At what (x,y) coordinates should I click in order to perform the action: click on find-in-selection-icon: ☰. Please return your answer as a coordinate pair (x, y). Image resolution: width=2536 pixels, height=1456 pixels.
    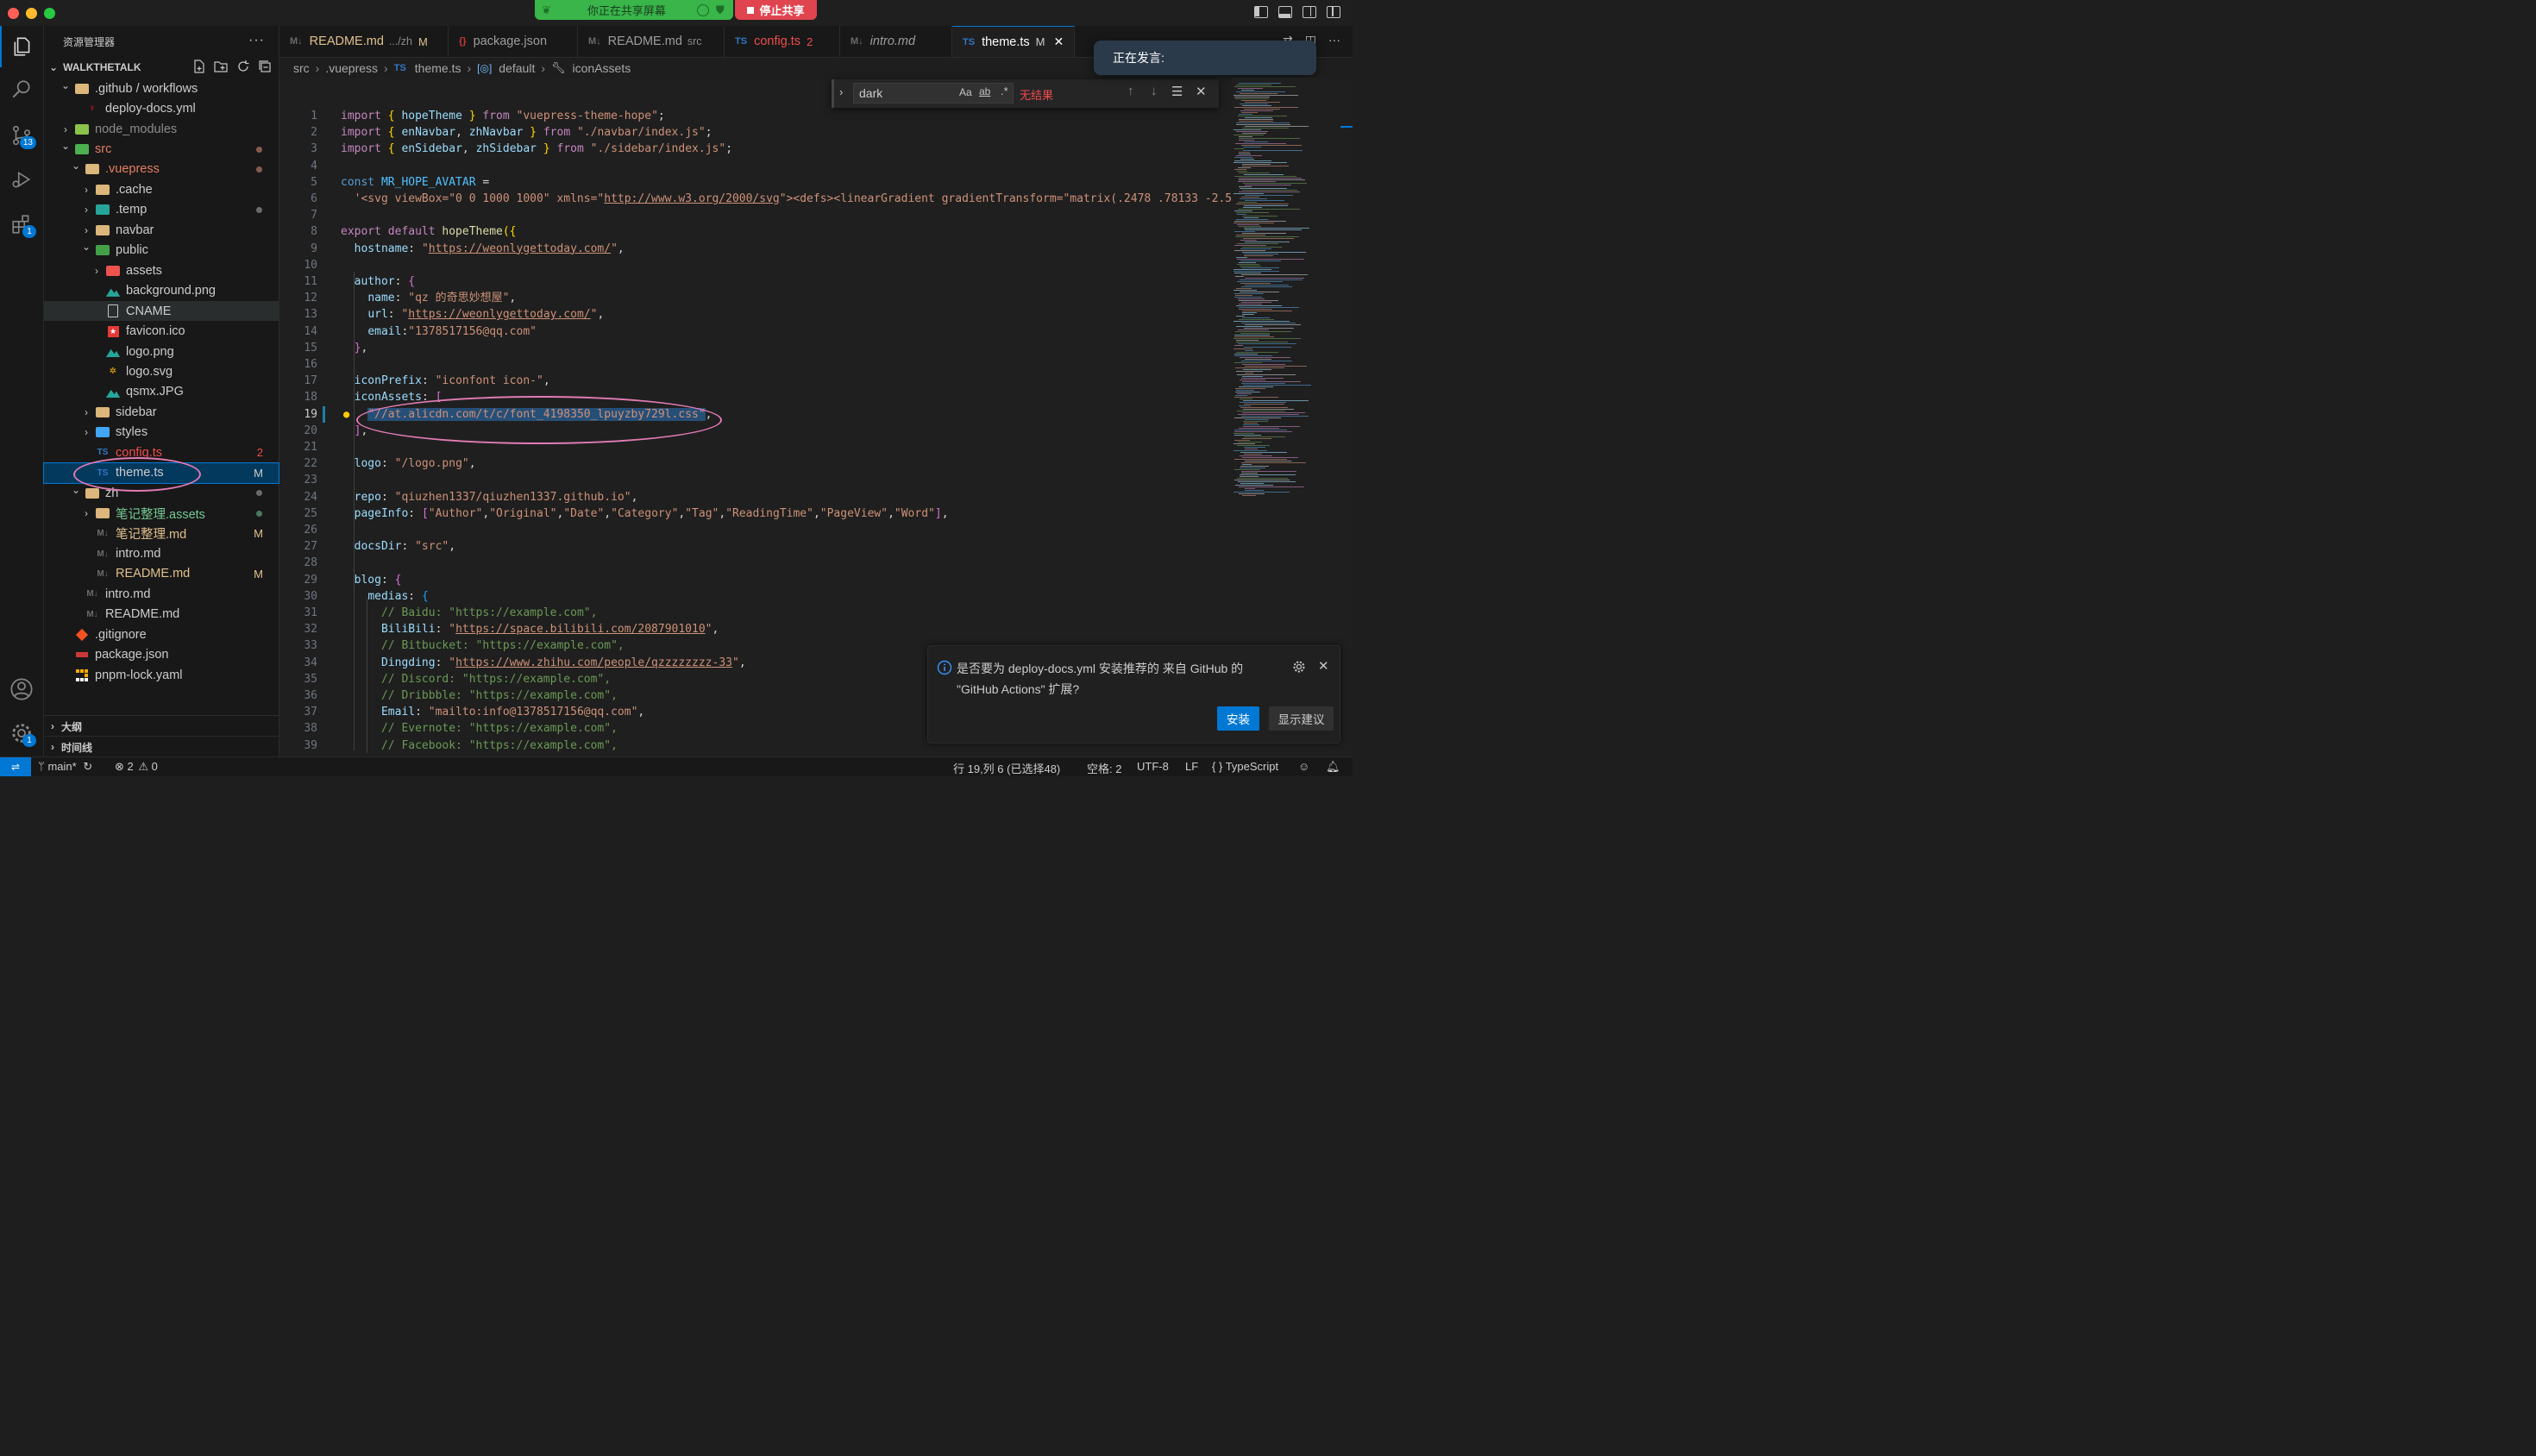
    Looking at the image, I should click on (1177, 92).